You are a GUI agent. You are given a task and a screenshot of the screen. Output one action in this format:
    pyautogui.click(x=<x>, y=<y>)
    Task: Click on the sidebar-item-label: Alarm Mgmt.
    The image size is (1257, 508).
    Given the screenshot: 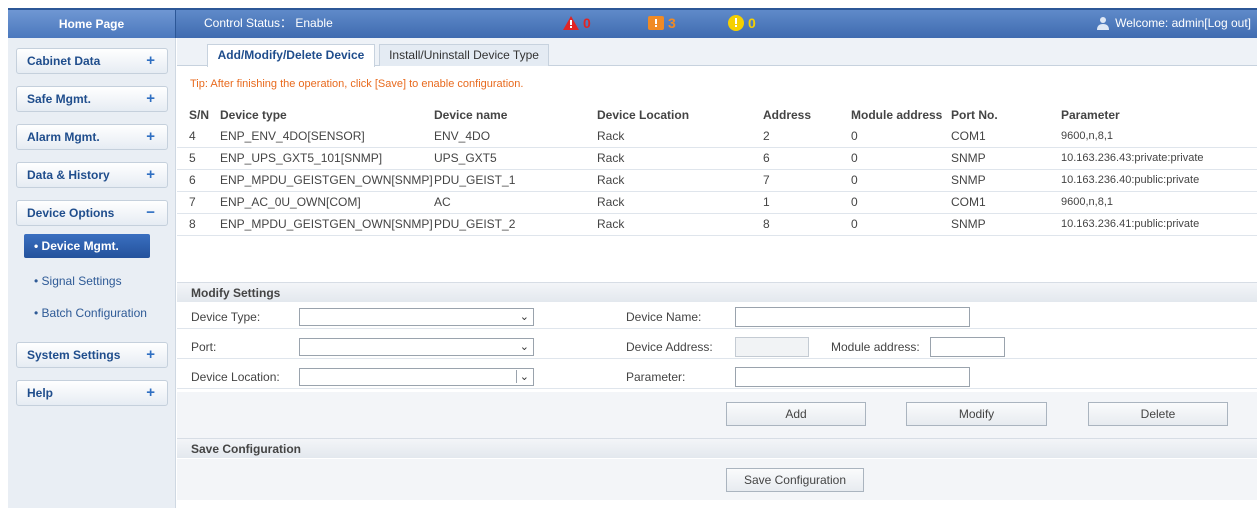 What is the action you would take?
    pyautogui.click(x=63, y=137)
    